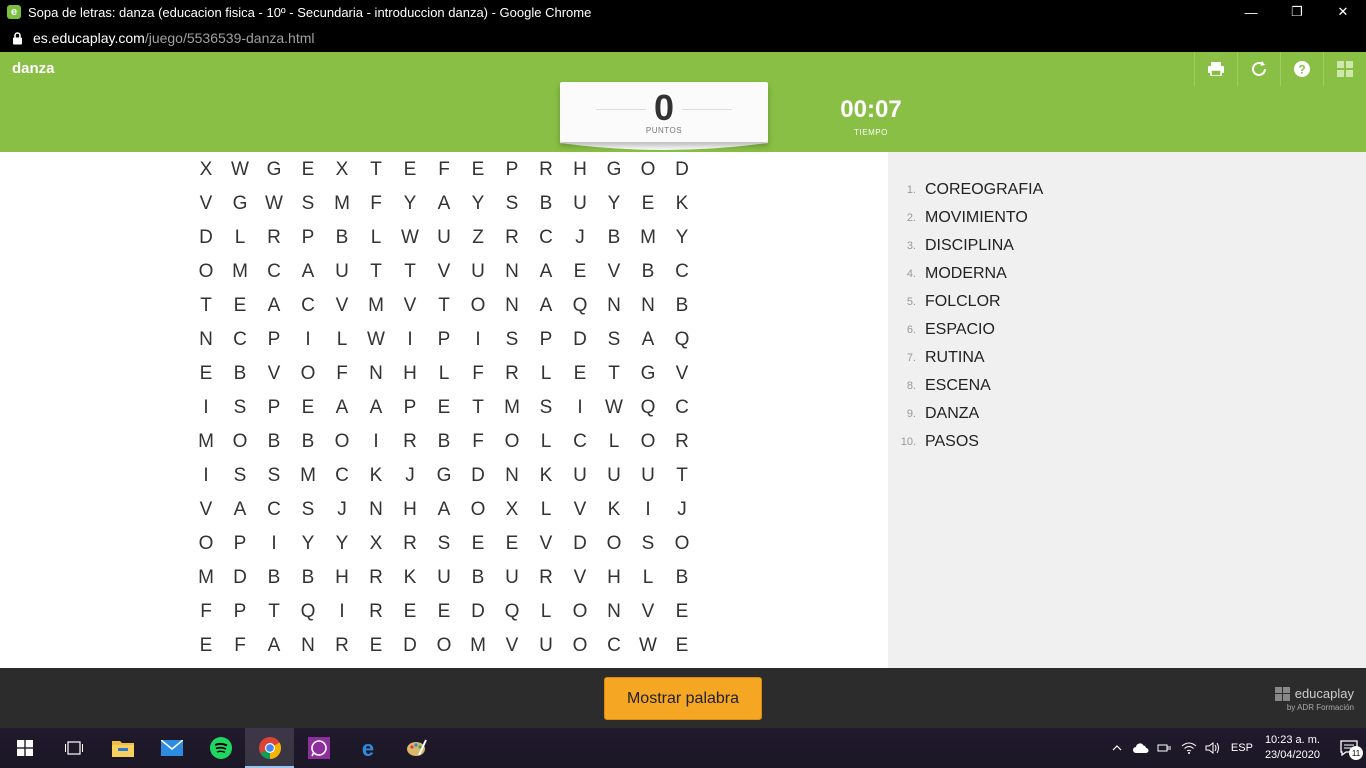 The height and width of the screenshot is (768, 1366). I want to click on onedrive-icon, so click(1141, 748).